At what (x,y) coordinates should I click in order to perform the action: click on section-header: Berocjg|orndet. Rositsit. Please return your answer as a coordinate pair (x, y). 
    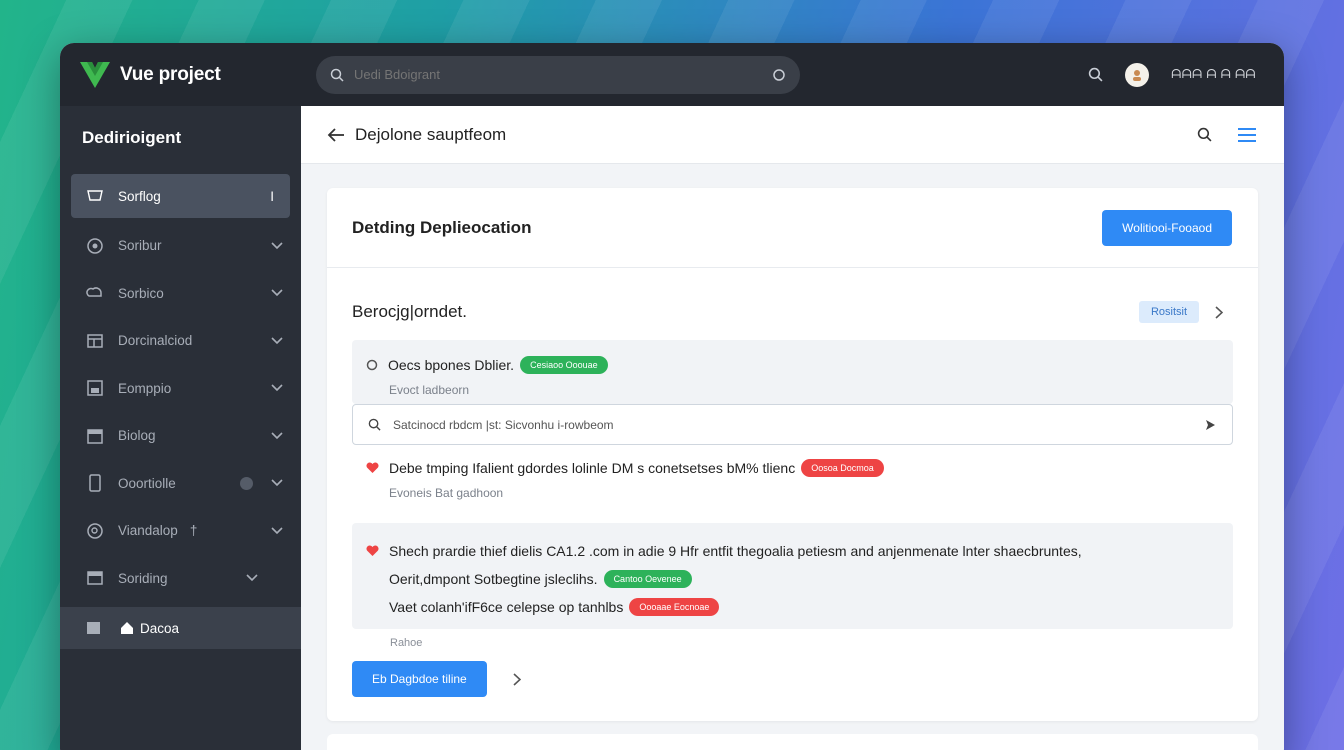
    Looking at the image, I should click on (792, 299).